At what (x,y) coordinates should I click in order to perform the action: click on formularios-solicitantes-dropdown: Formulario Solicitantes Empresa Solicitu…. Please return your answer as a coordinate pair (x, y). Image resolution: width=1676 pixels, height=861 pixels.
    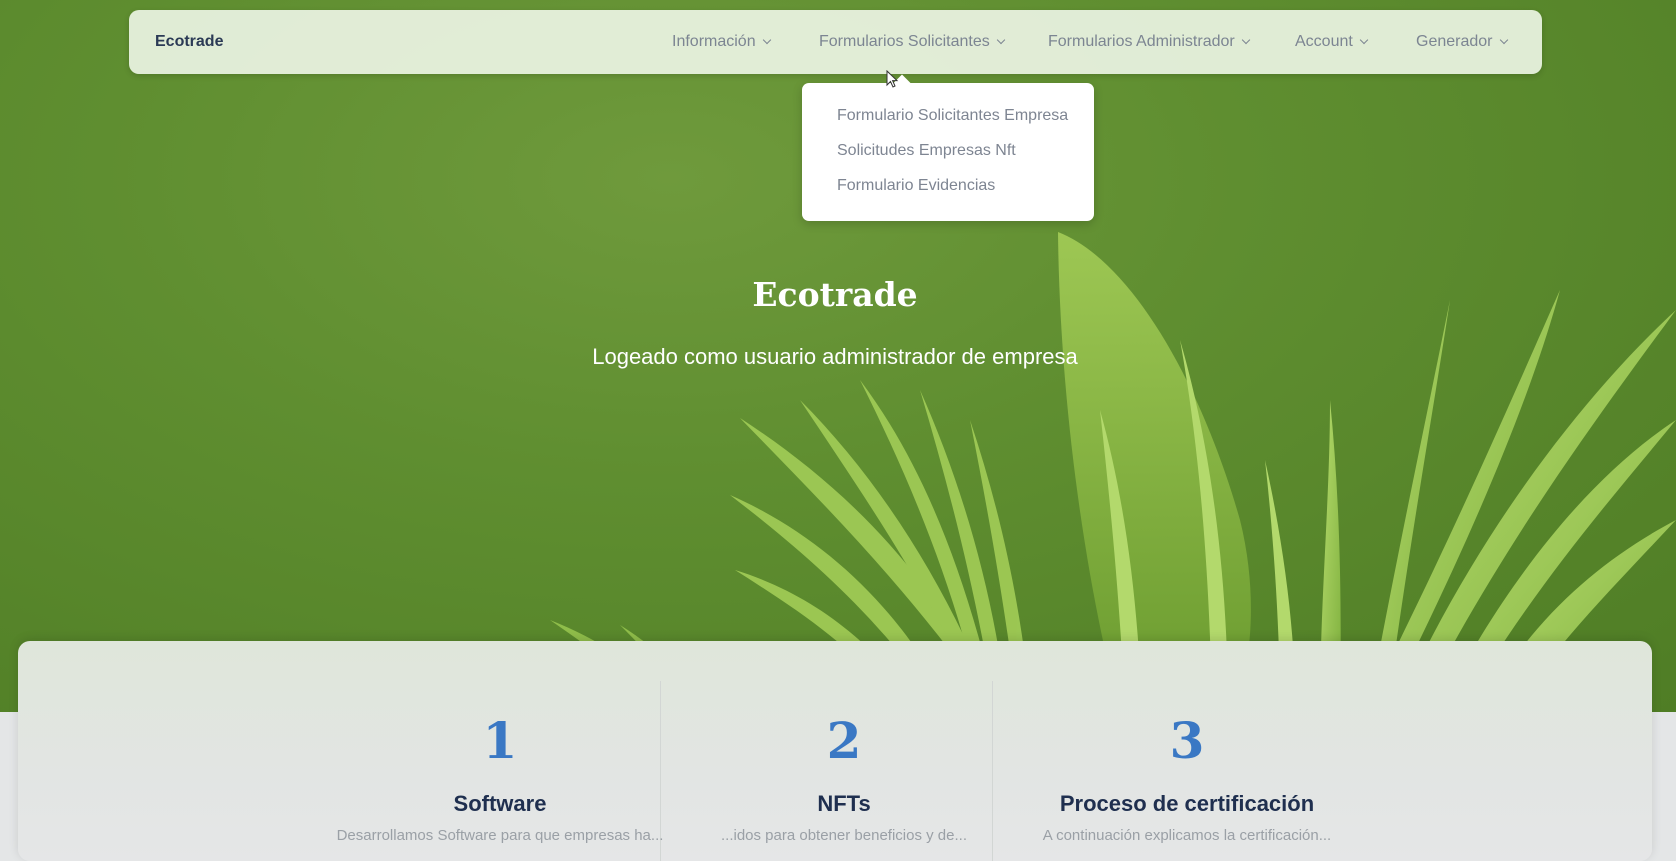
    Looking at the image, I should click on (948, 152).